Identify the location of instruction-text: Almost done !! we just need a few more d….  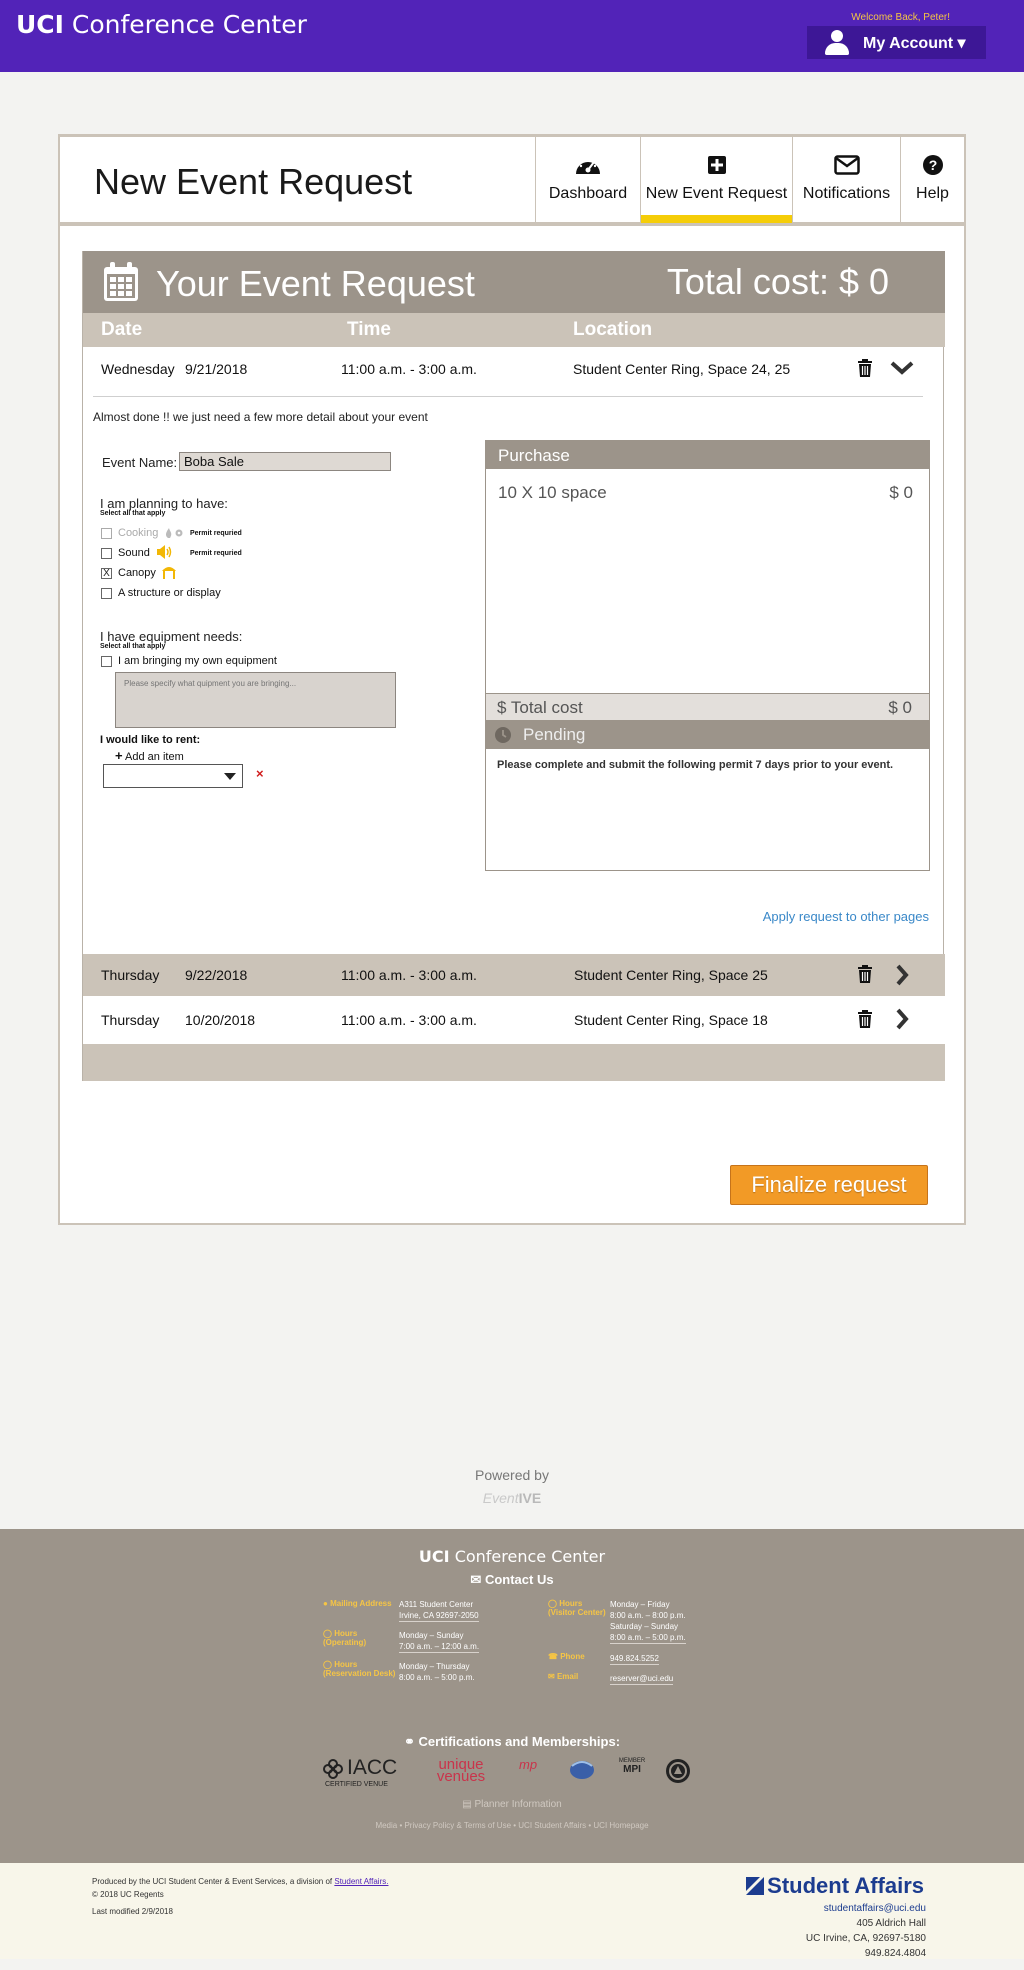
(260, 417).